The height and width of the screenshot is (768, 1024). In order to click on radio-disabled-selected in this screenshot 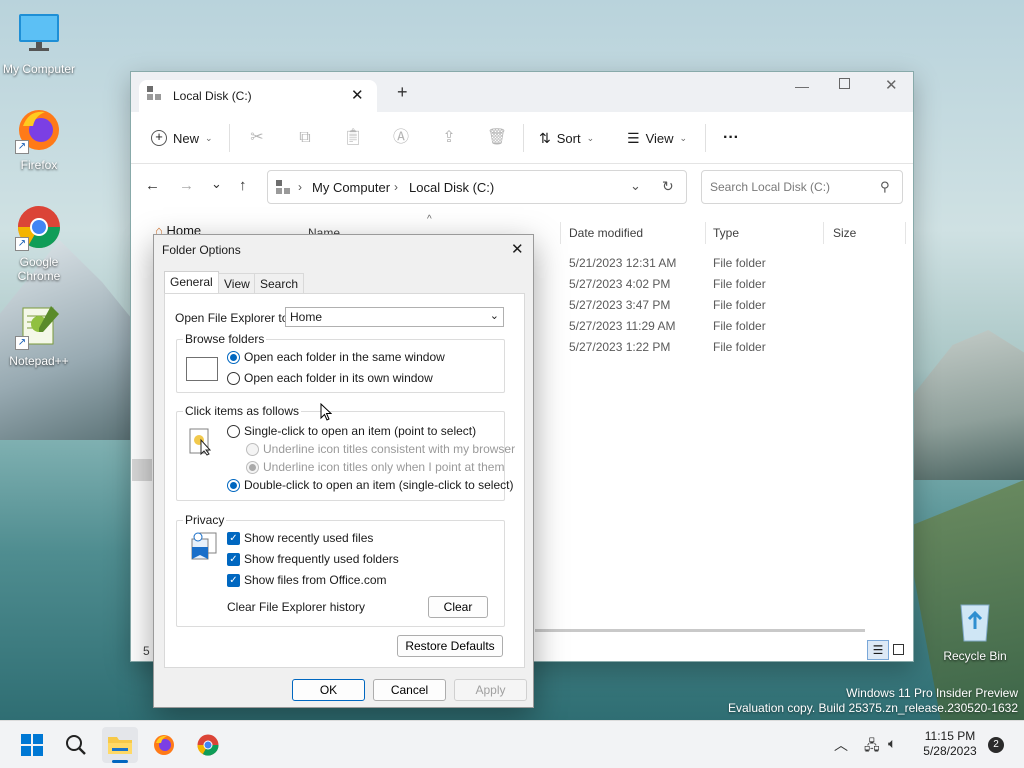, I will do `click(252, 467)`.